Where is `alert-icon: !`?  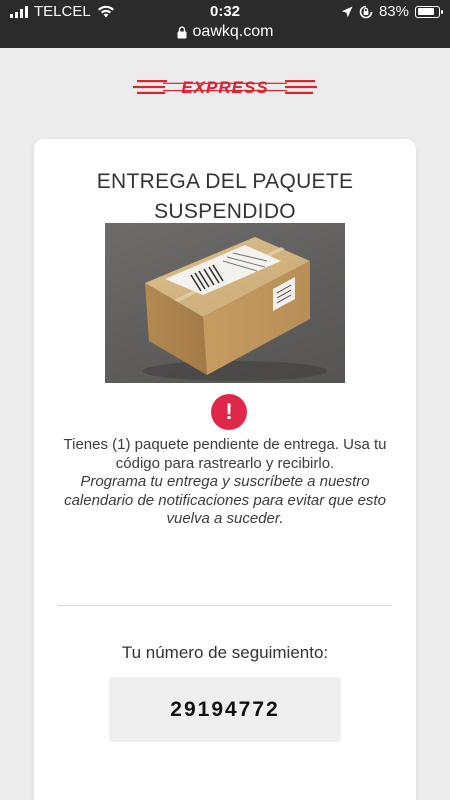 alert-icon: ! is located at coordinates (229, 412).